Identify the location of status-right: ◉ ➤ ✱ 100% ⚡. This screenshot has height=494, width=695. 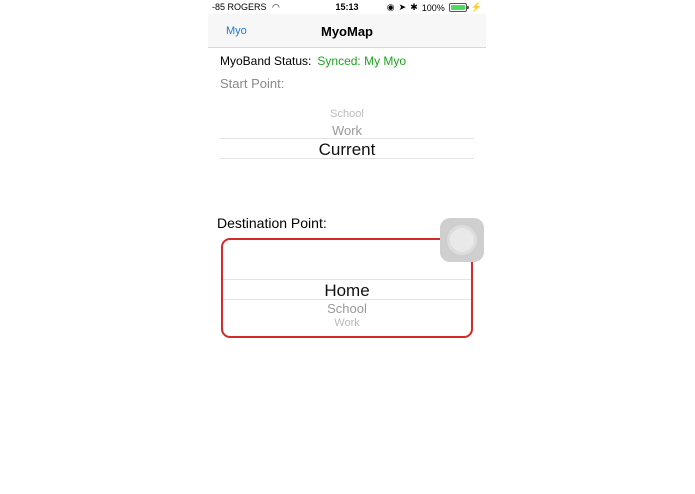
(434, 7).